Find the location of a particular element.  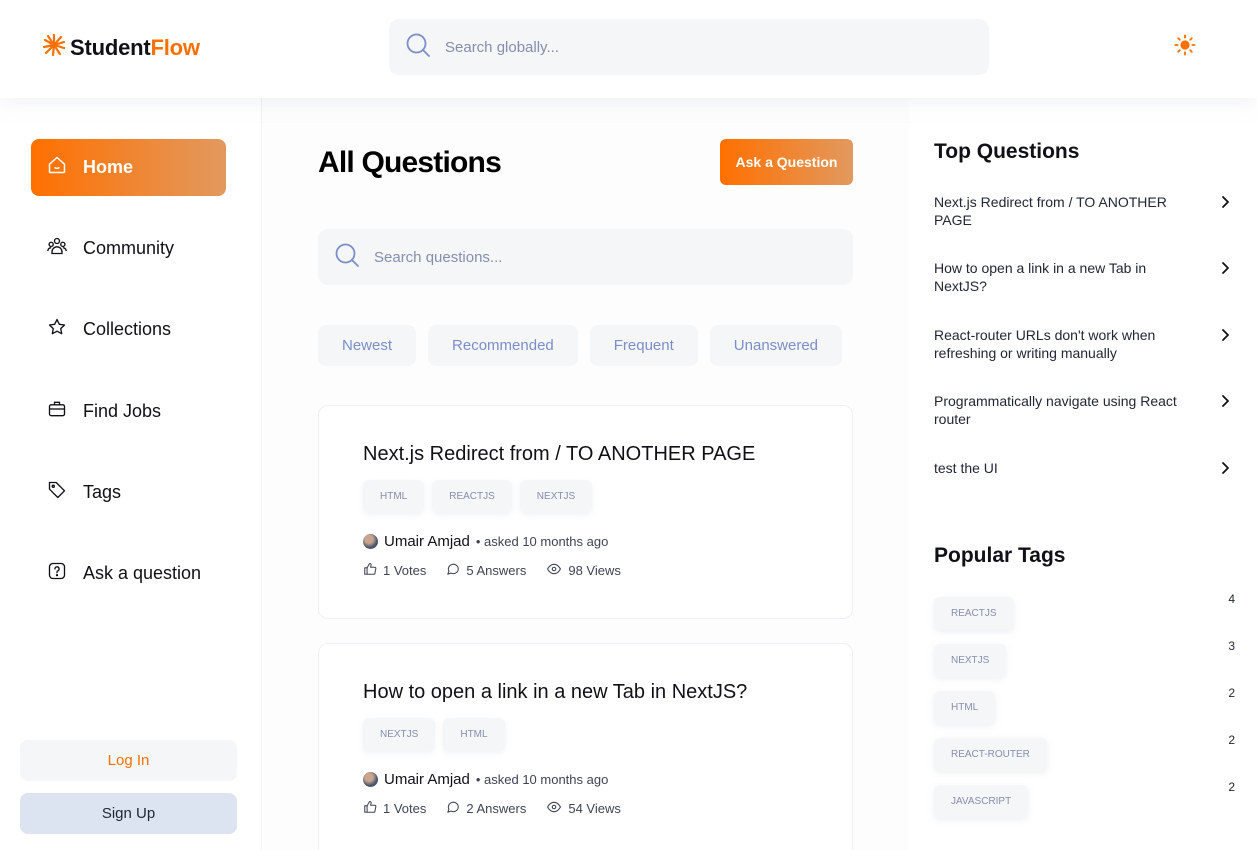

question-icon is located at coordinates (57, 573).